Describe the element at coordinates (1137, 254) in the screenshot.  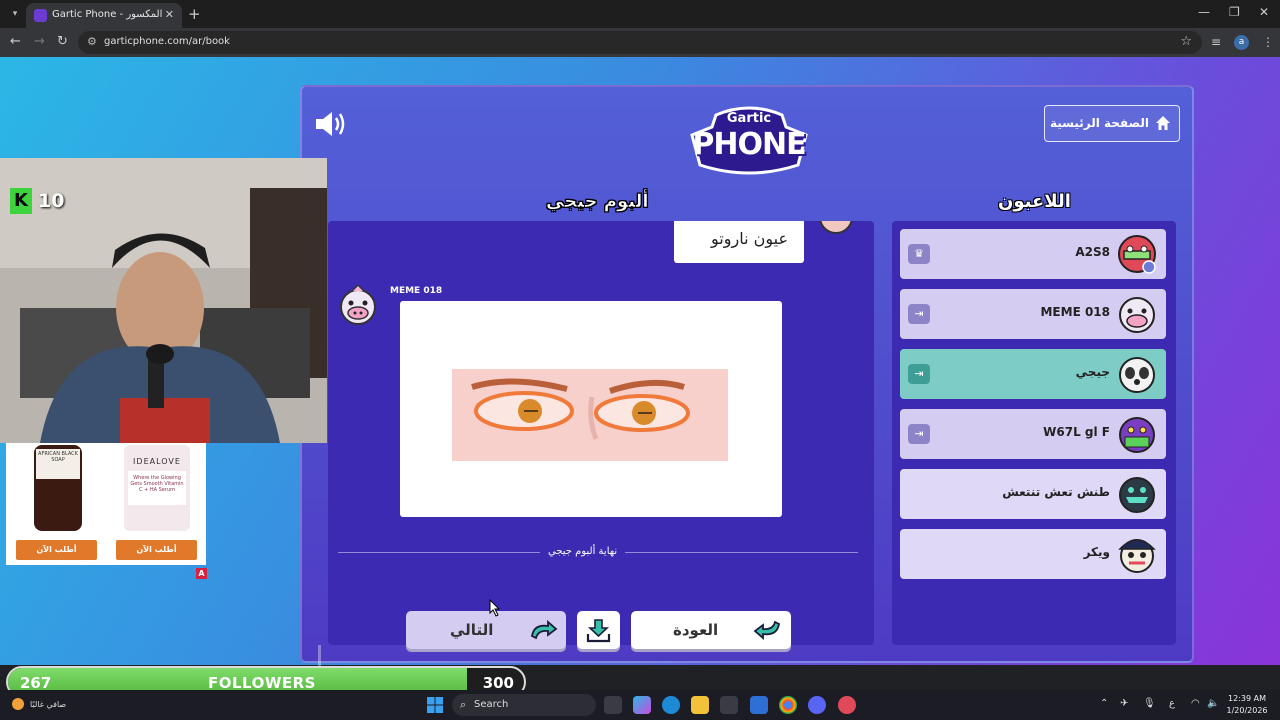
I see `mask-avatar-icon` at that location.